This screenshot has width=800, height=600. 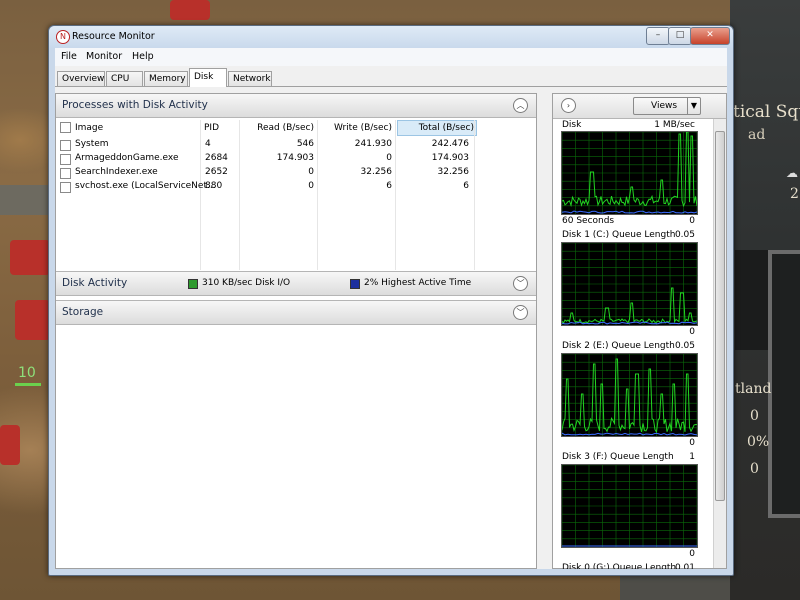 What do you see at coordinates (278, 128) in the screenshot?
I see `column-header-read: Read (B/sec)` at bounding box center [278, 128].